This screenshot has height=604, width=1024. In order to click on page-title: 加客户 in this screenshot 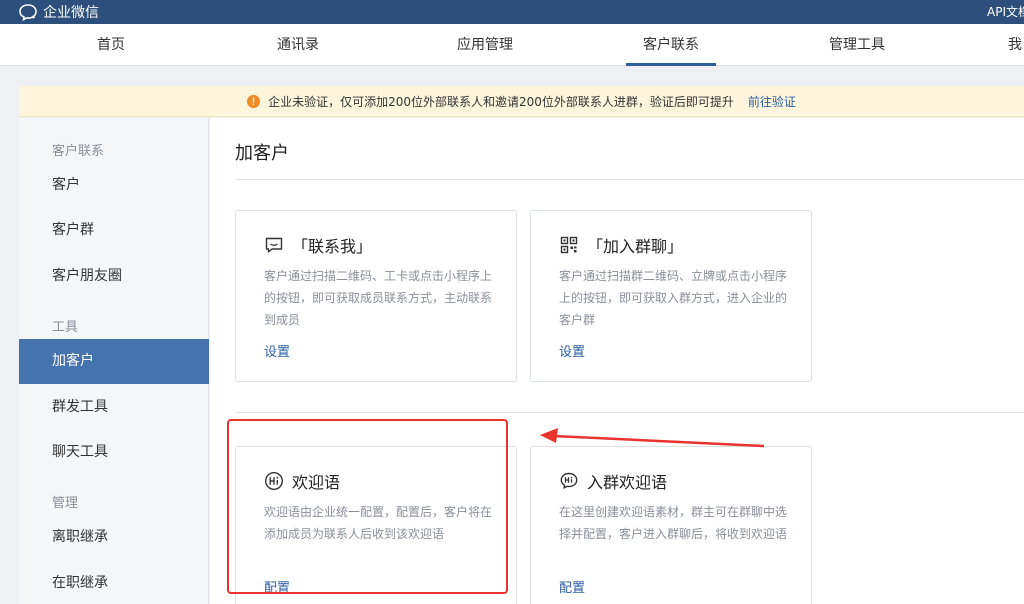, I will do `click(262, 153)`.